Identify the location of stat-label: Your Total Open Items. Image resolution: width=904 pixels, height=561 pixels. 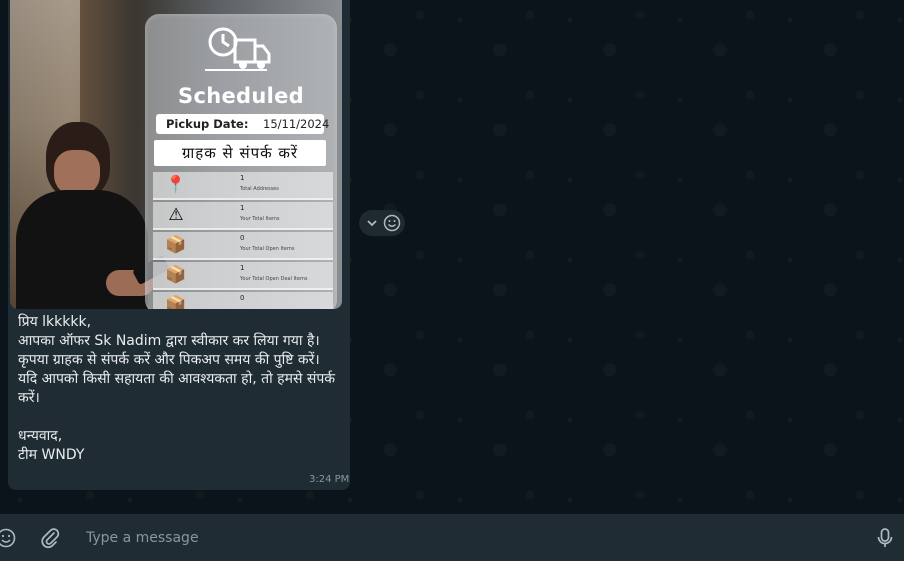
(267, 249).